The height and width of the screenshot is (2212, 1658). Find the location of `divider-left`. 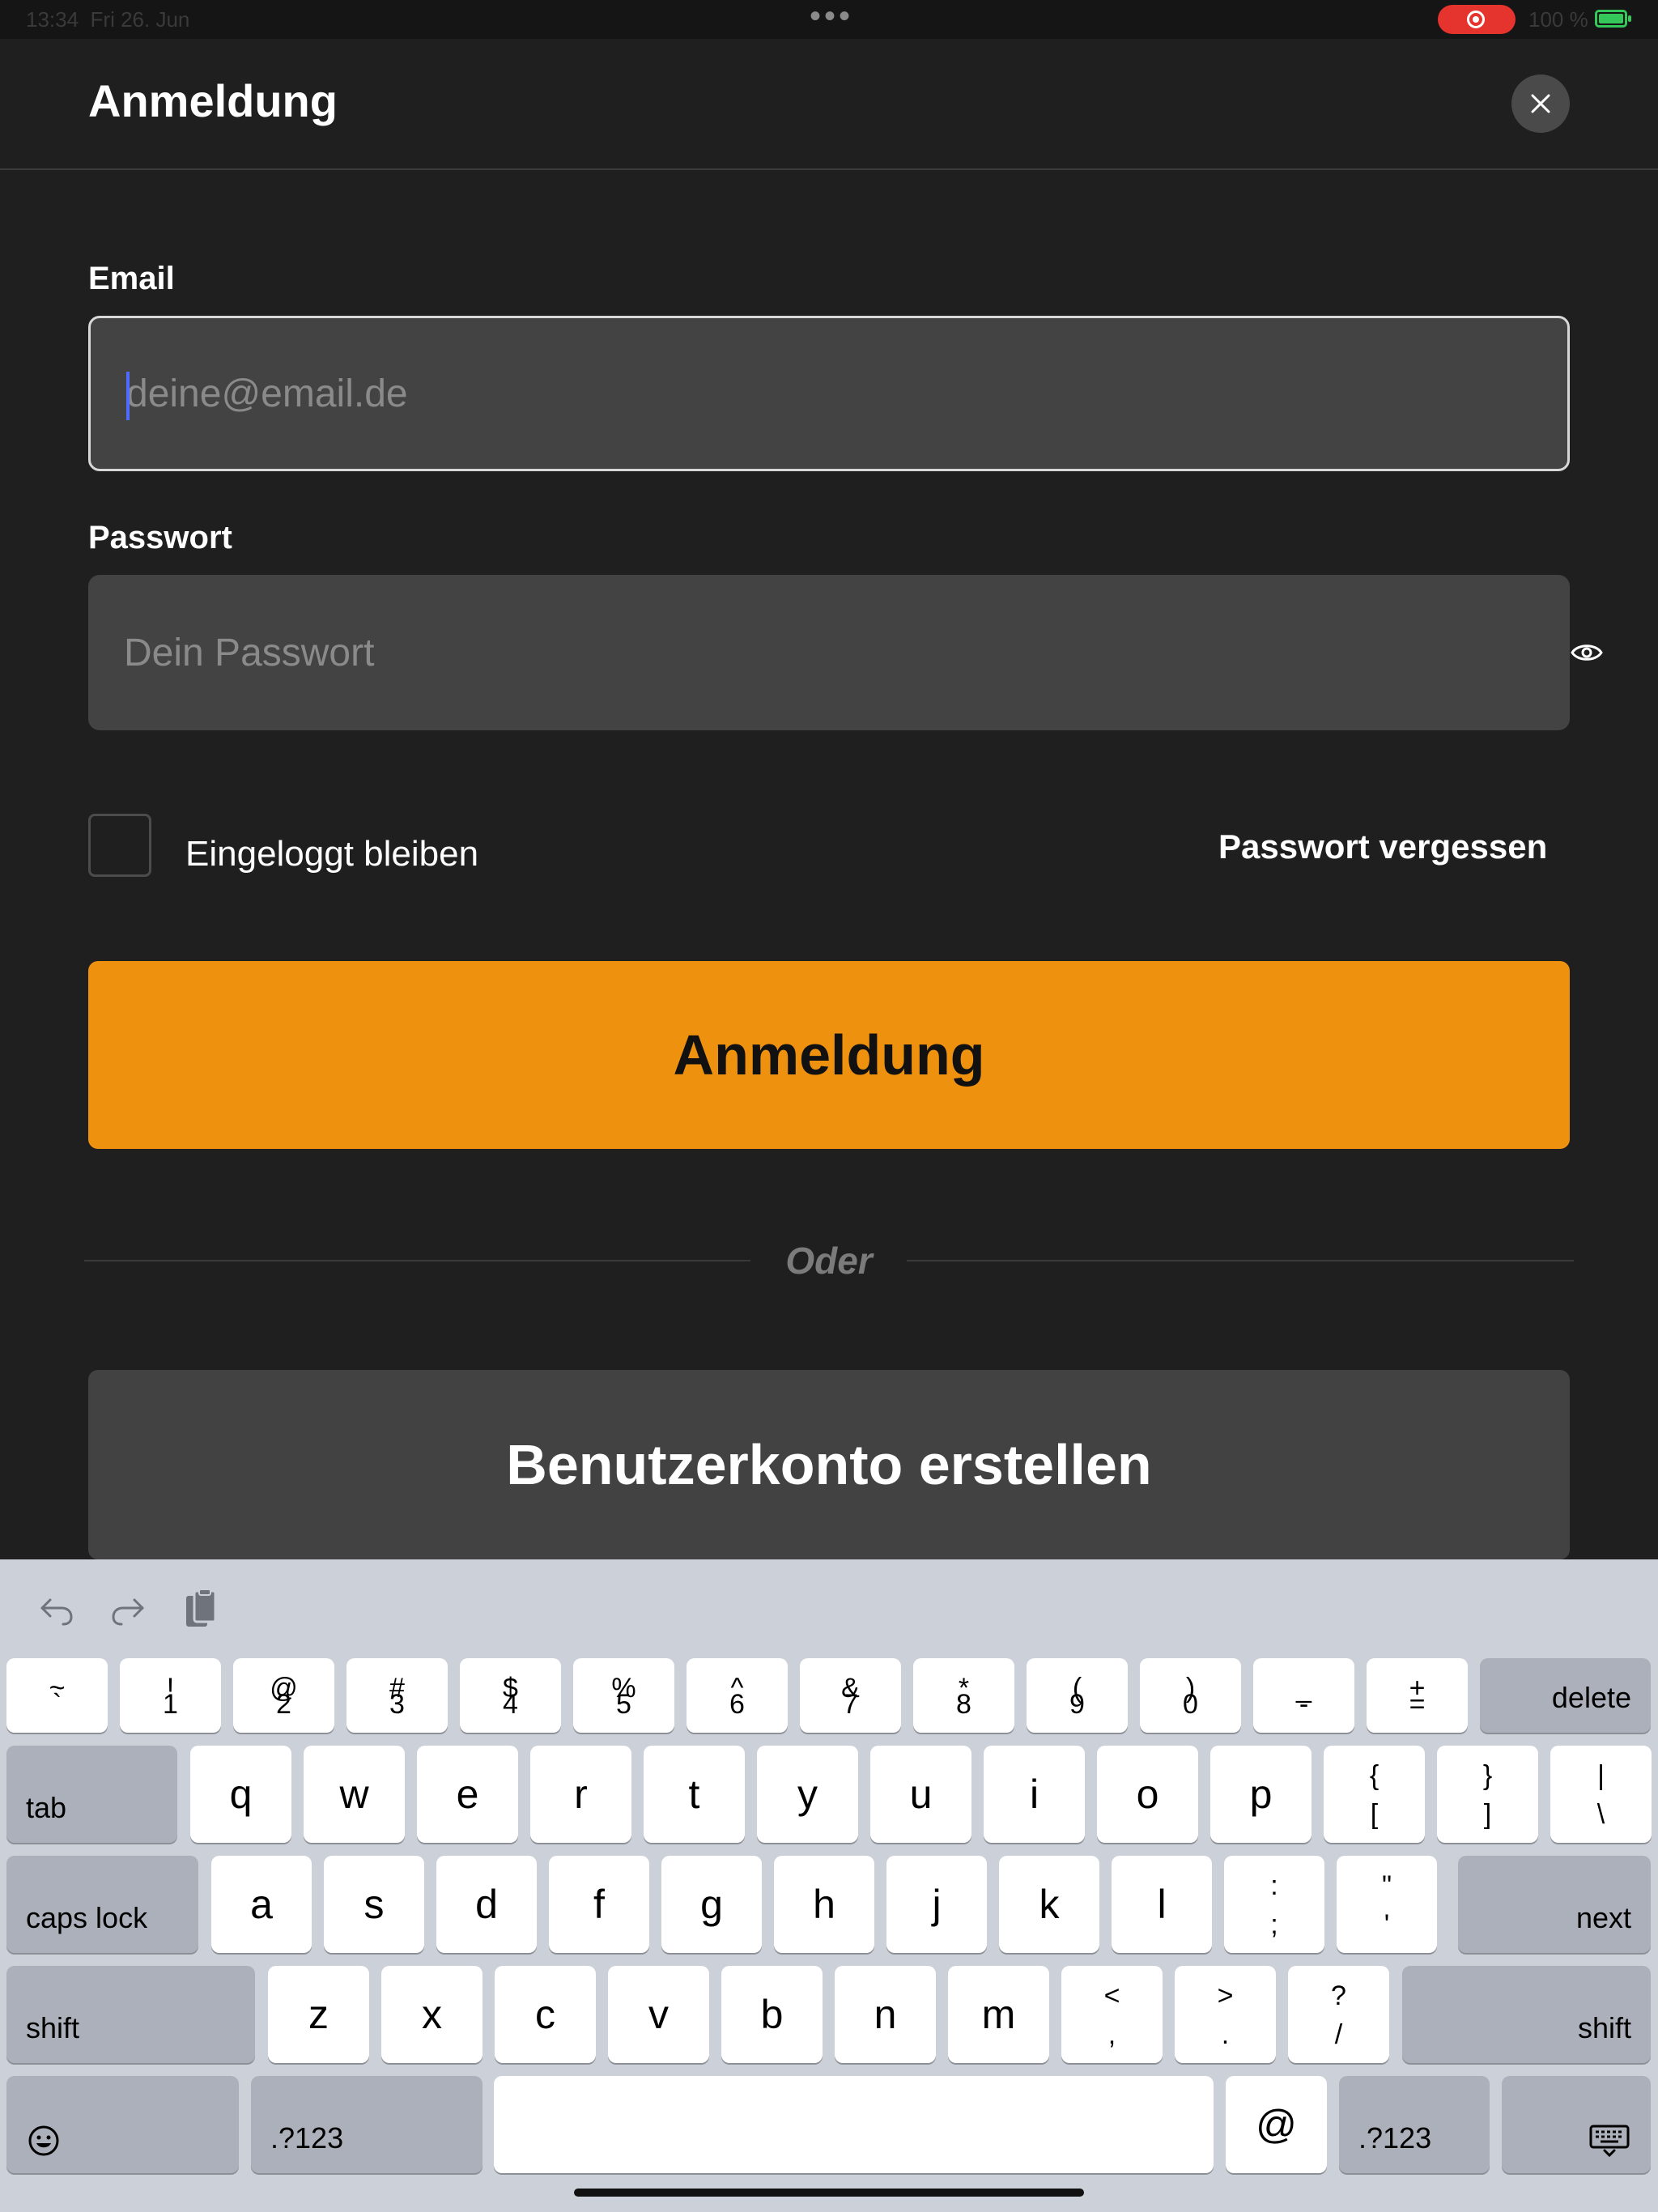

divider-left is located at coordinates (417, 1261).